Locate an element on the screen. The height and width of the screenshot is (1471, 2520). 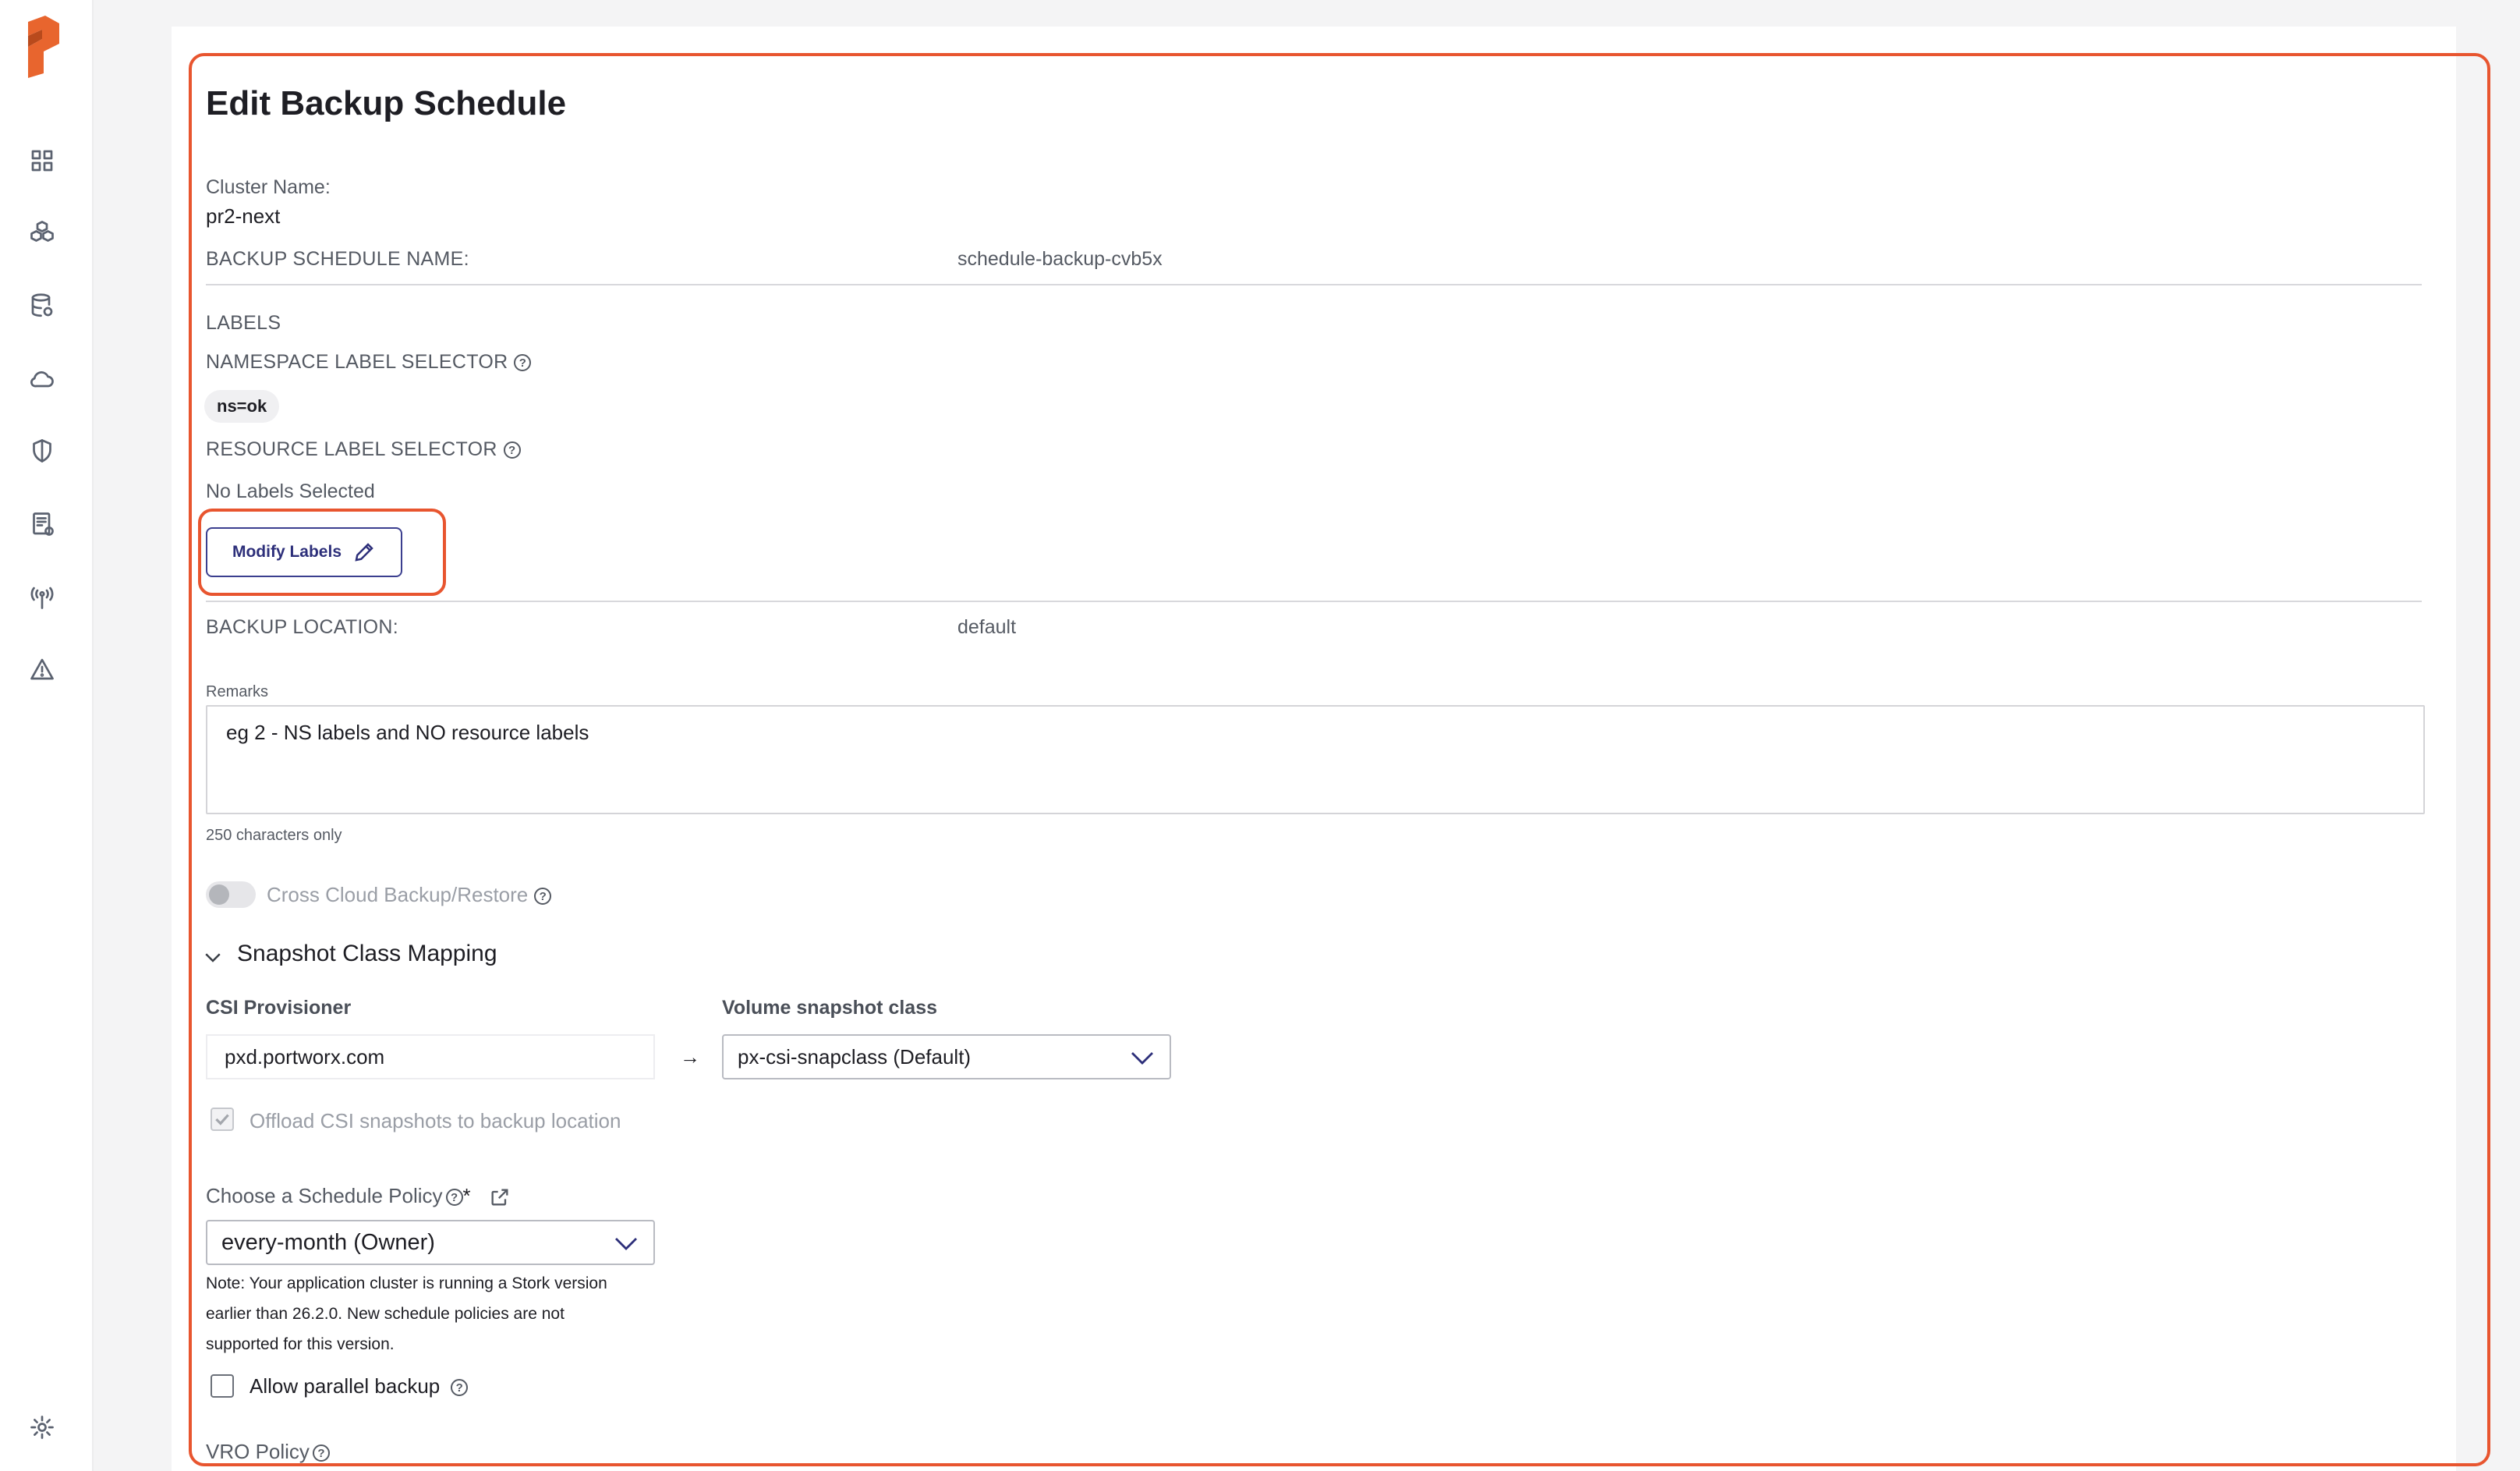
remarks-char-limit: 250 characters only is located at coordinates (274, 835).